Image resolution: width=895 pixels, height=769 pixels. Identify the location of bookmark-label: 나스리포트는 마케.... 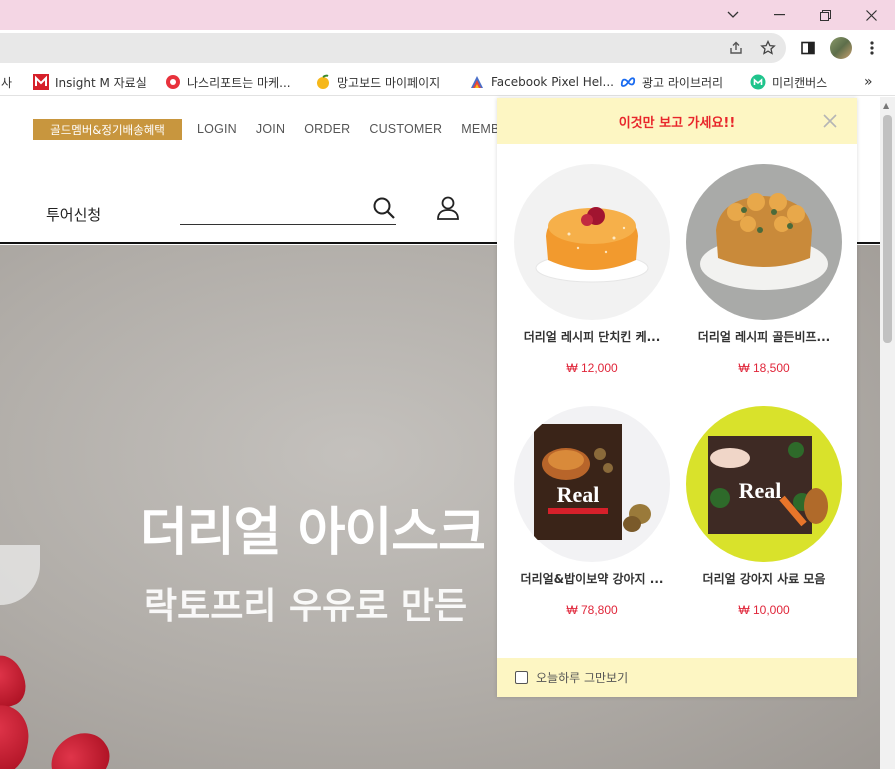
(239, 82).